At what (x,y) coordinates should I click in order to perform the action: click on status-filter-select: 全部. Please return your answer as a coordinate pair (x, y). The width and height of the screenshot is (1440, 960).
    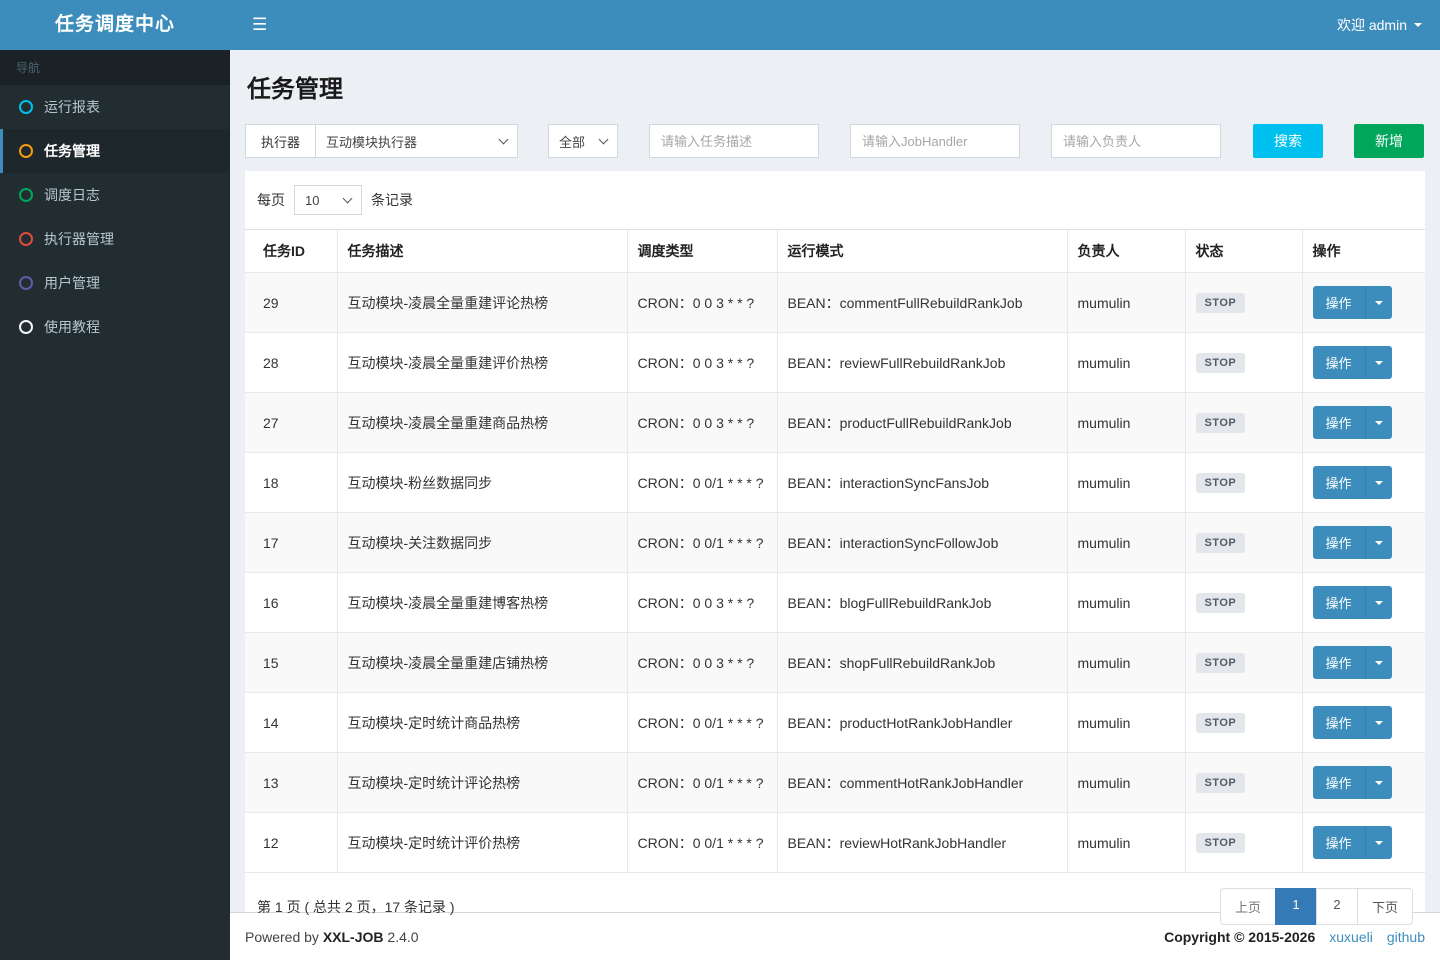
    Looking at the image, I should click on (583, 141).